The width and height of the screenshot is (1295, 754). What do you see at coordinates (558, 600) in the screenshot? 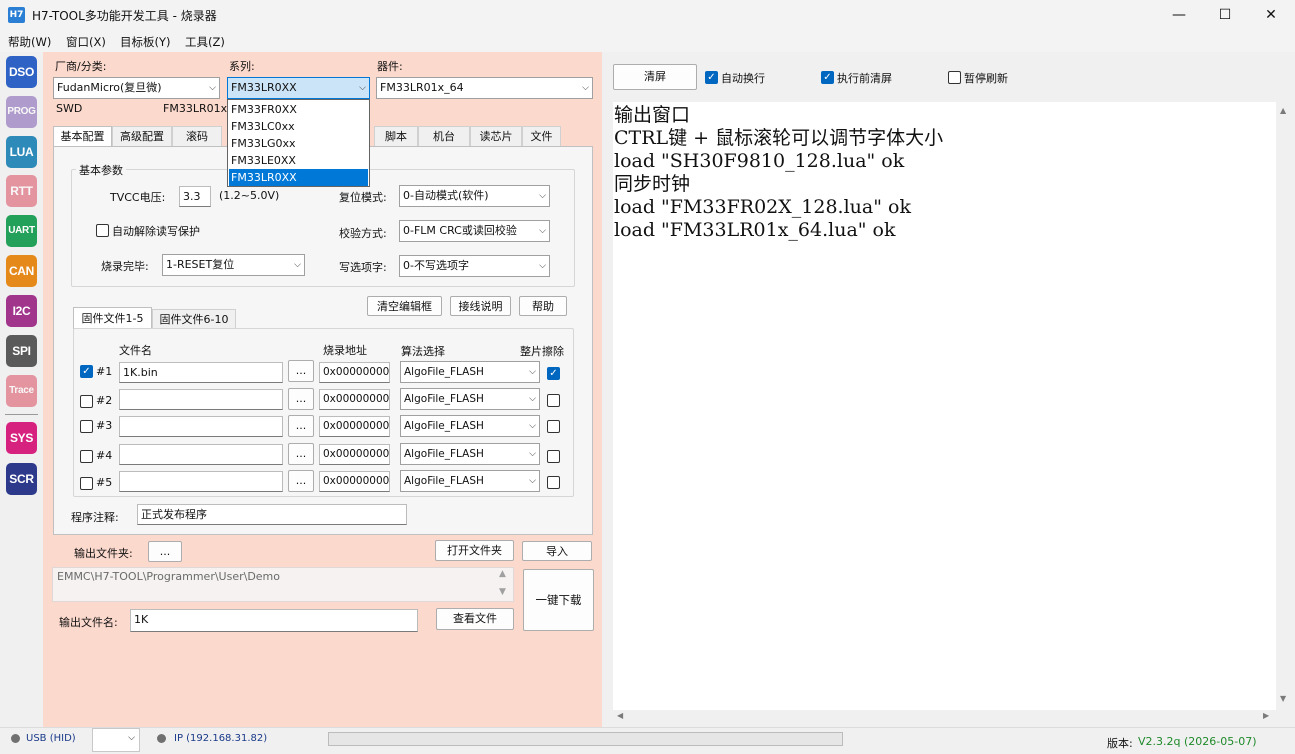
I see `one-key-download-button: 一键下载` at bounding box center [558, 600].